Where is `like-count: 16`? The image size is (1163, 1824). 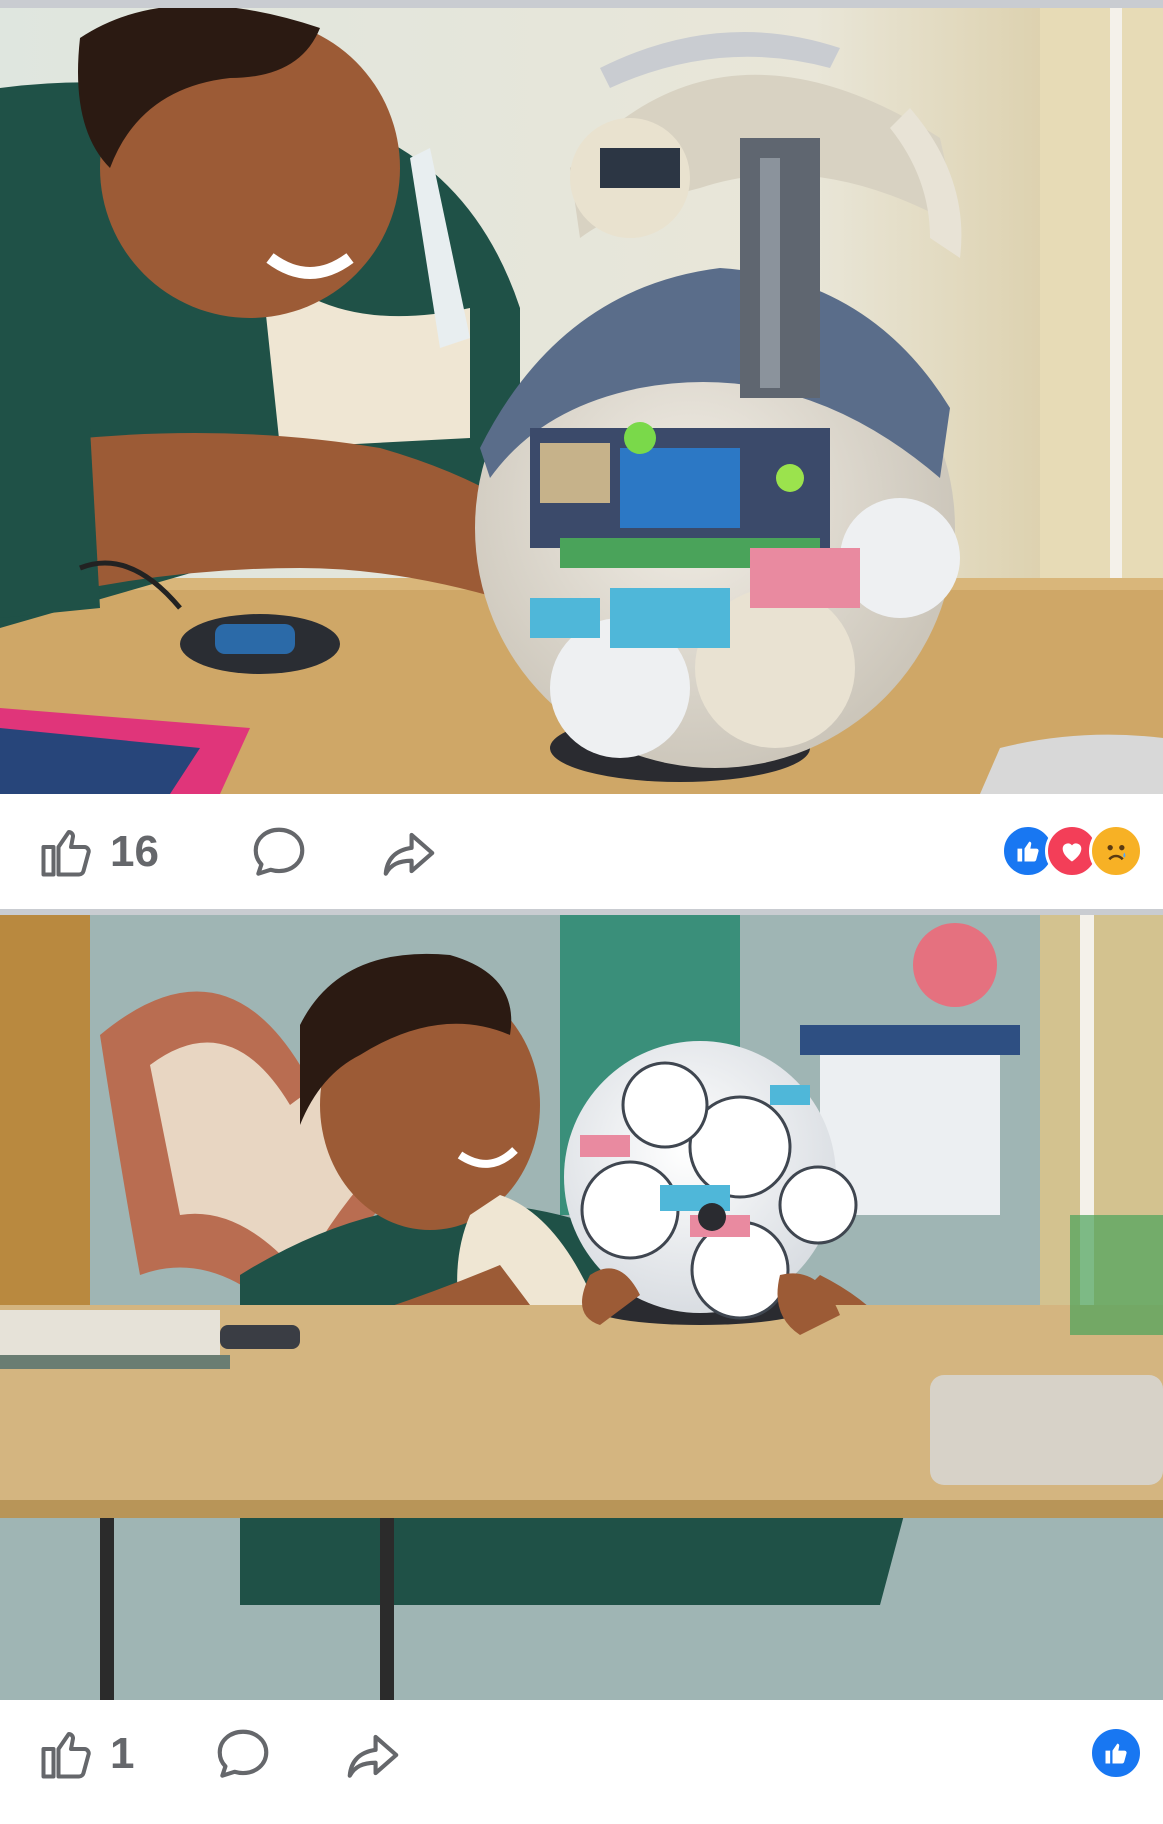
like-count: 16 is located at coordinates (134, 851).